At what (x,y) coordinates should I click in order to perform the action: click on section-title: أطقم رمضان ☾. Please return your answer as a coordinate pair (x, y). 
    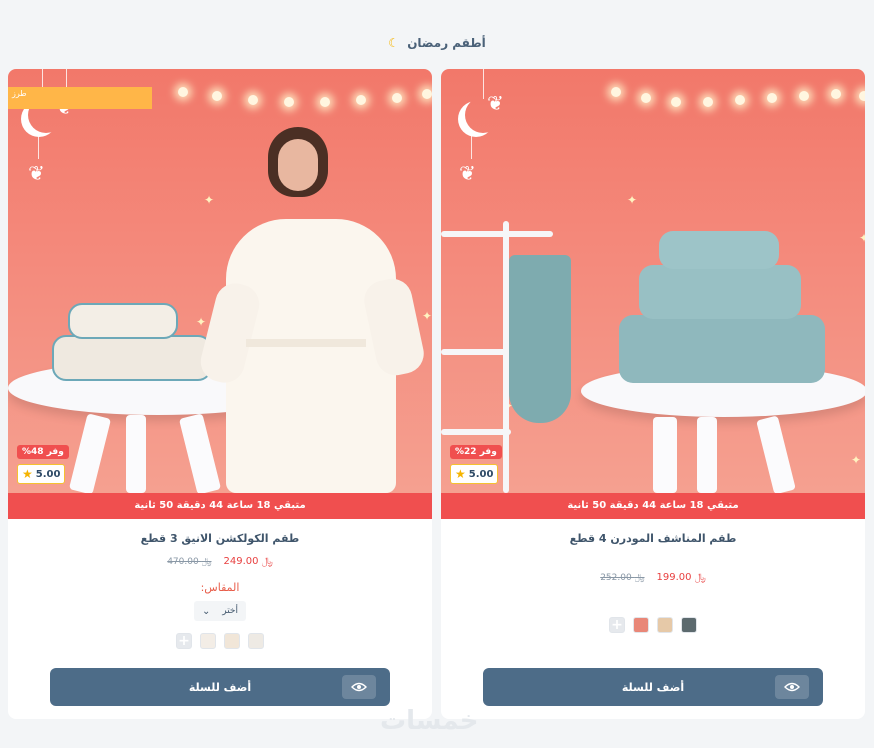
    Looking at the image, I should click on (437, 43).